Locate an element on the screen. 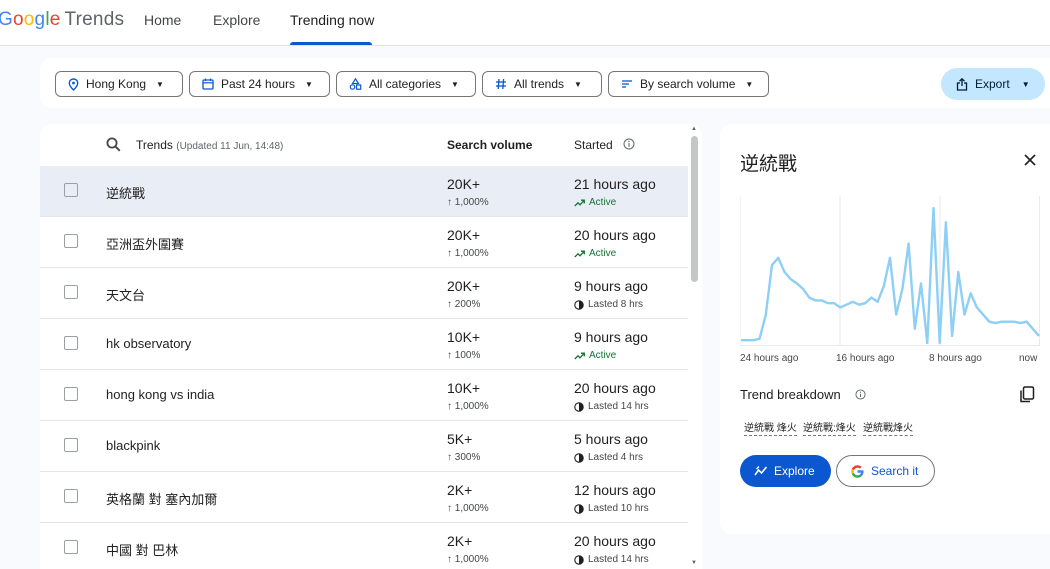 Image resolution: width=1050 pixels, height=569 pixels. detail-title: 逆統戰 is located at coordinates (769, 164).